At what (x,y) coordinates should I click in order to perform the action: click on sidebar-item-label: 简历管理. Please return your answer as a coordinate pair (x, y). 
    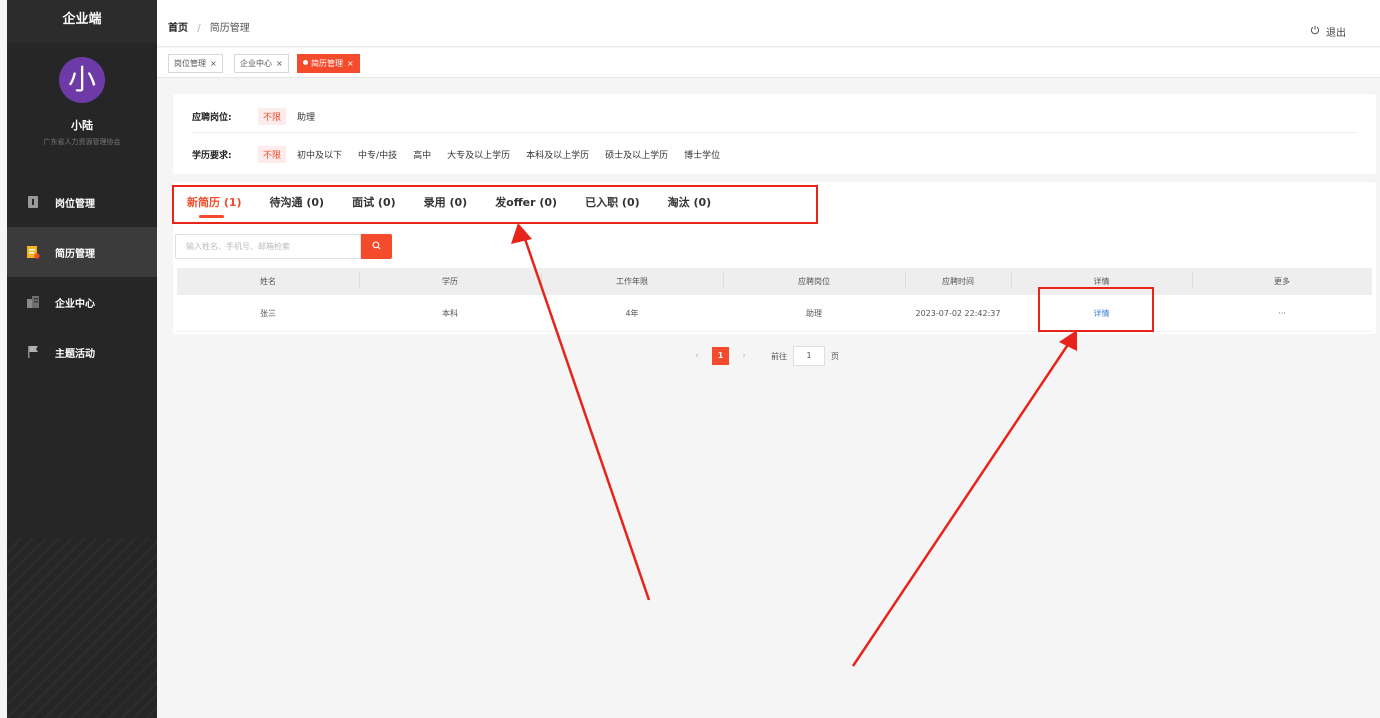
    Looking at the image, I should click on (75, 254).